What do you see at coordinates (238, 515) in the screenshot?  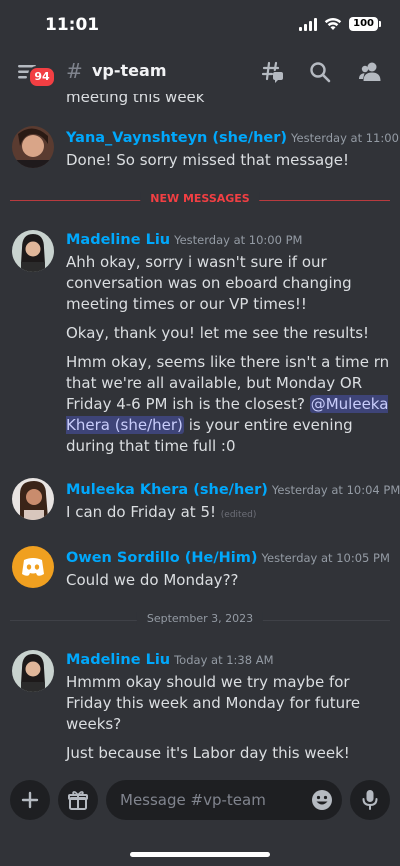 I see `edited-tag: (edited)` at bounding box center [238, 515].